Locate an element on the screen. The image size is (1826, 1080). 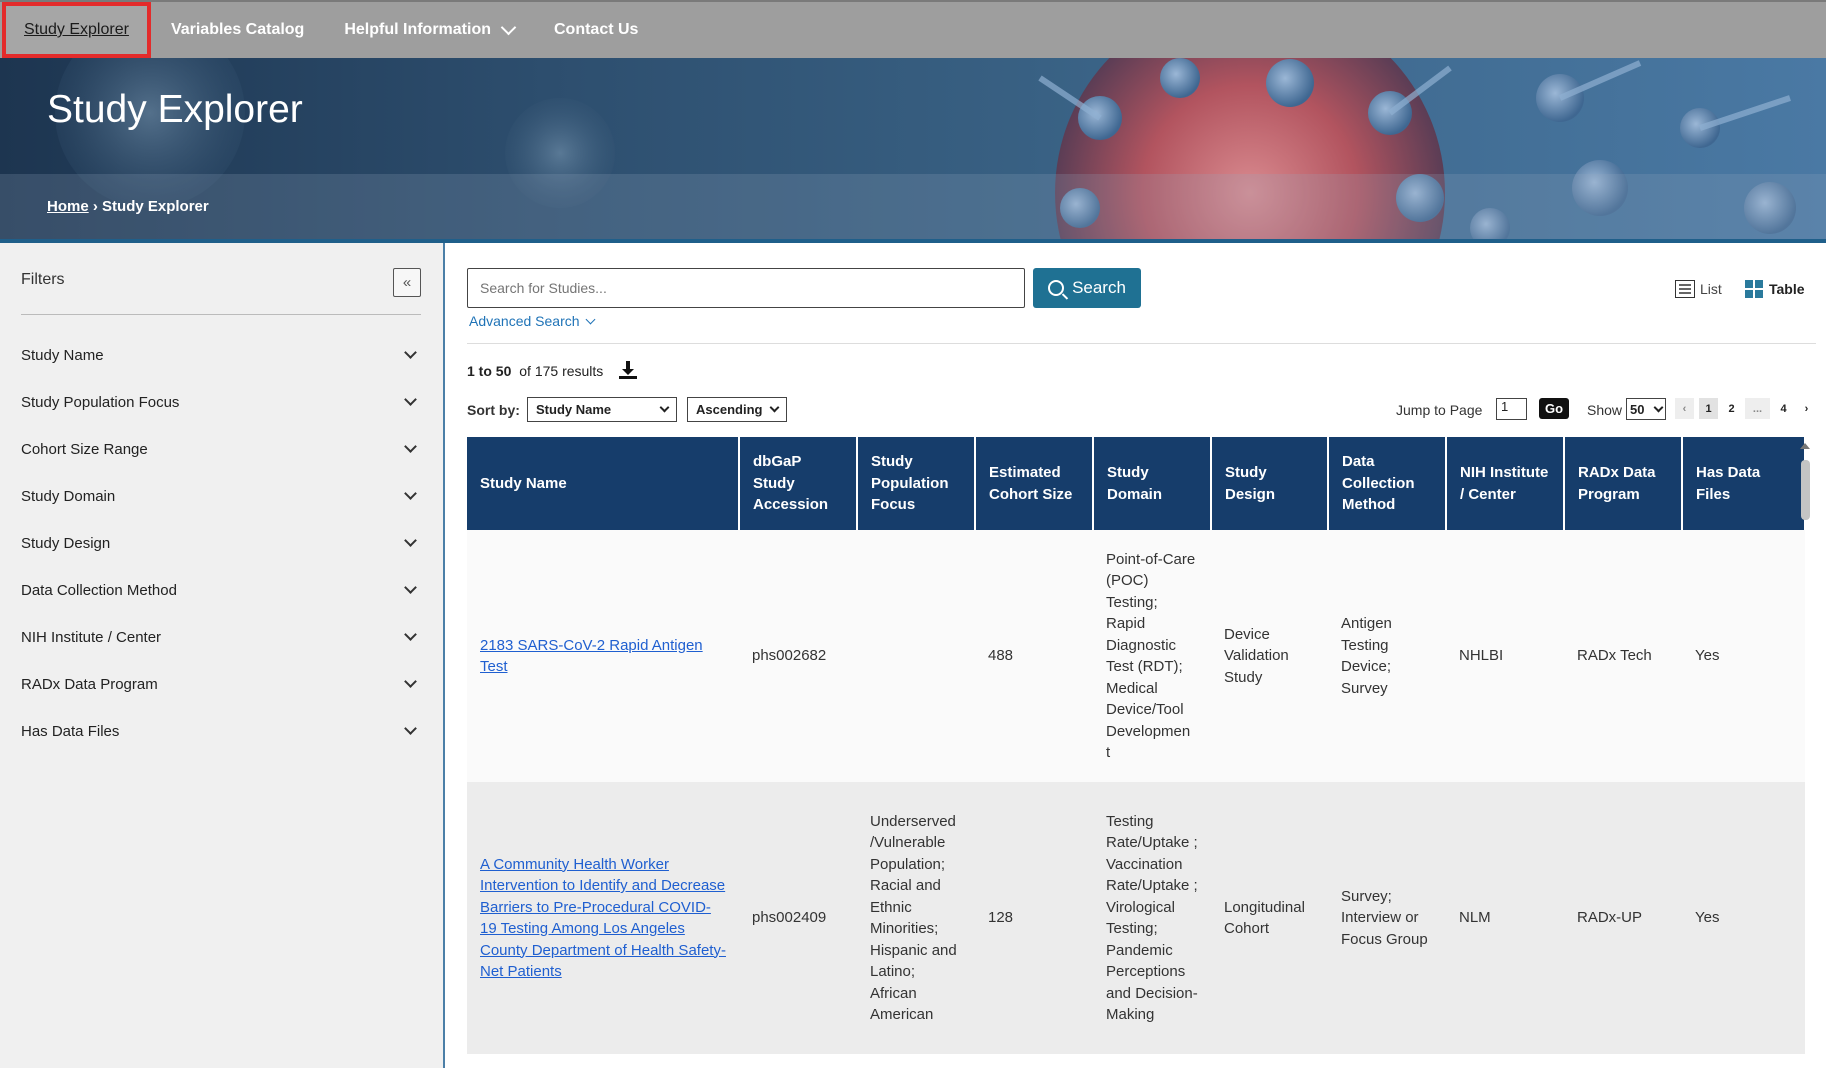
scroll-up-arrow-icon is located at coordinates (1805, 446).